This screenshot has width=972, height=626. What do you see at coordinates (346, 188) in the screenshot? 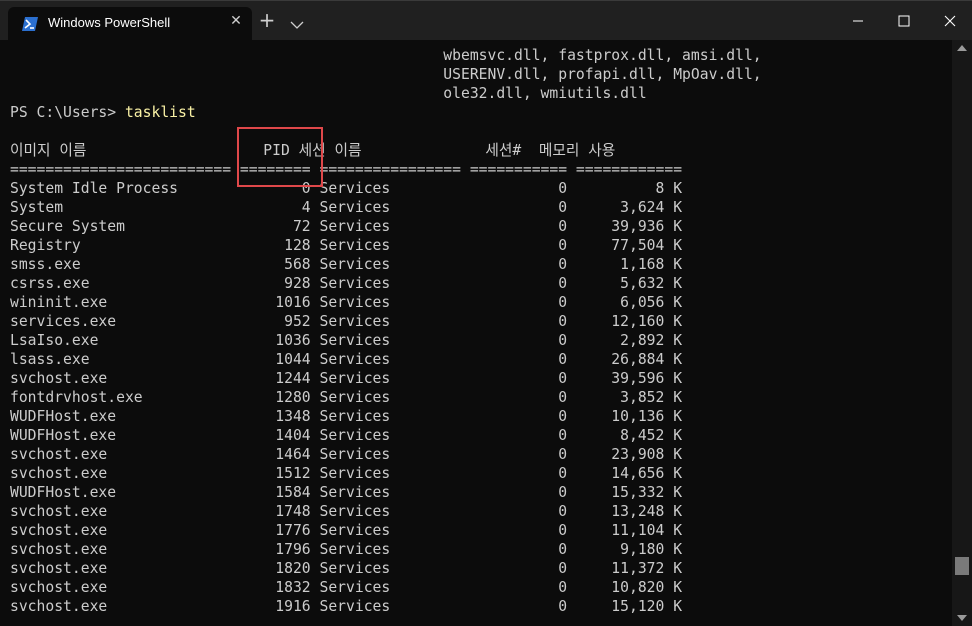
I see `table-row: System Idle Process 0 Services 0 8 K` at bounding box center [346, 188].